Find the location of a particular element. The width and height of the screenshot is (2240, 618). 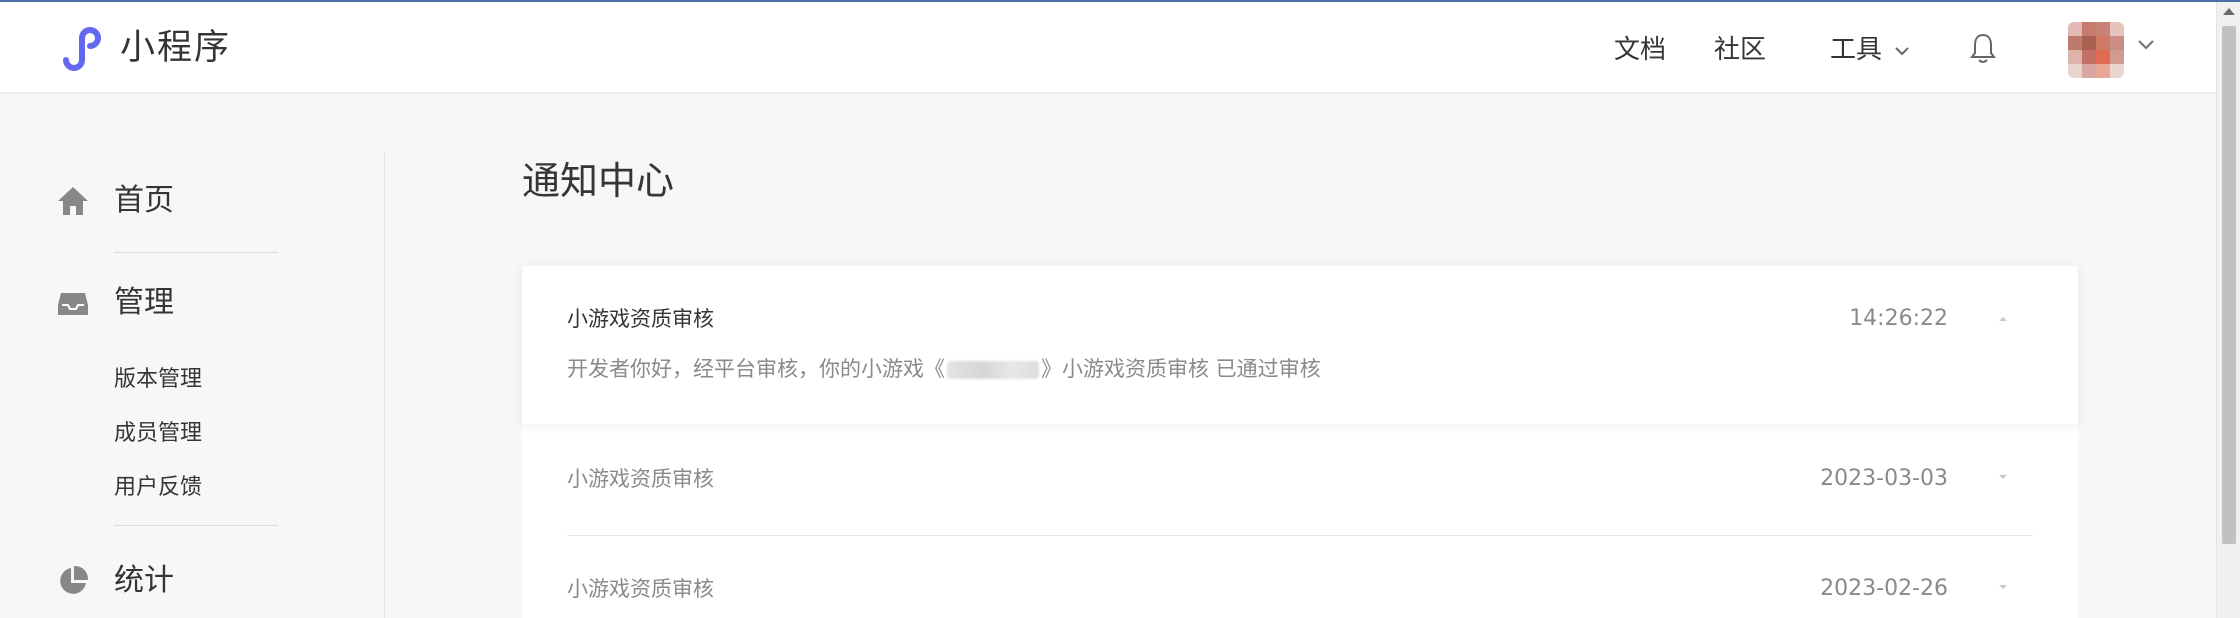

home-icon is located at coordinates (73, 201).